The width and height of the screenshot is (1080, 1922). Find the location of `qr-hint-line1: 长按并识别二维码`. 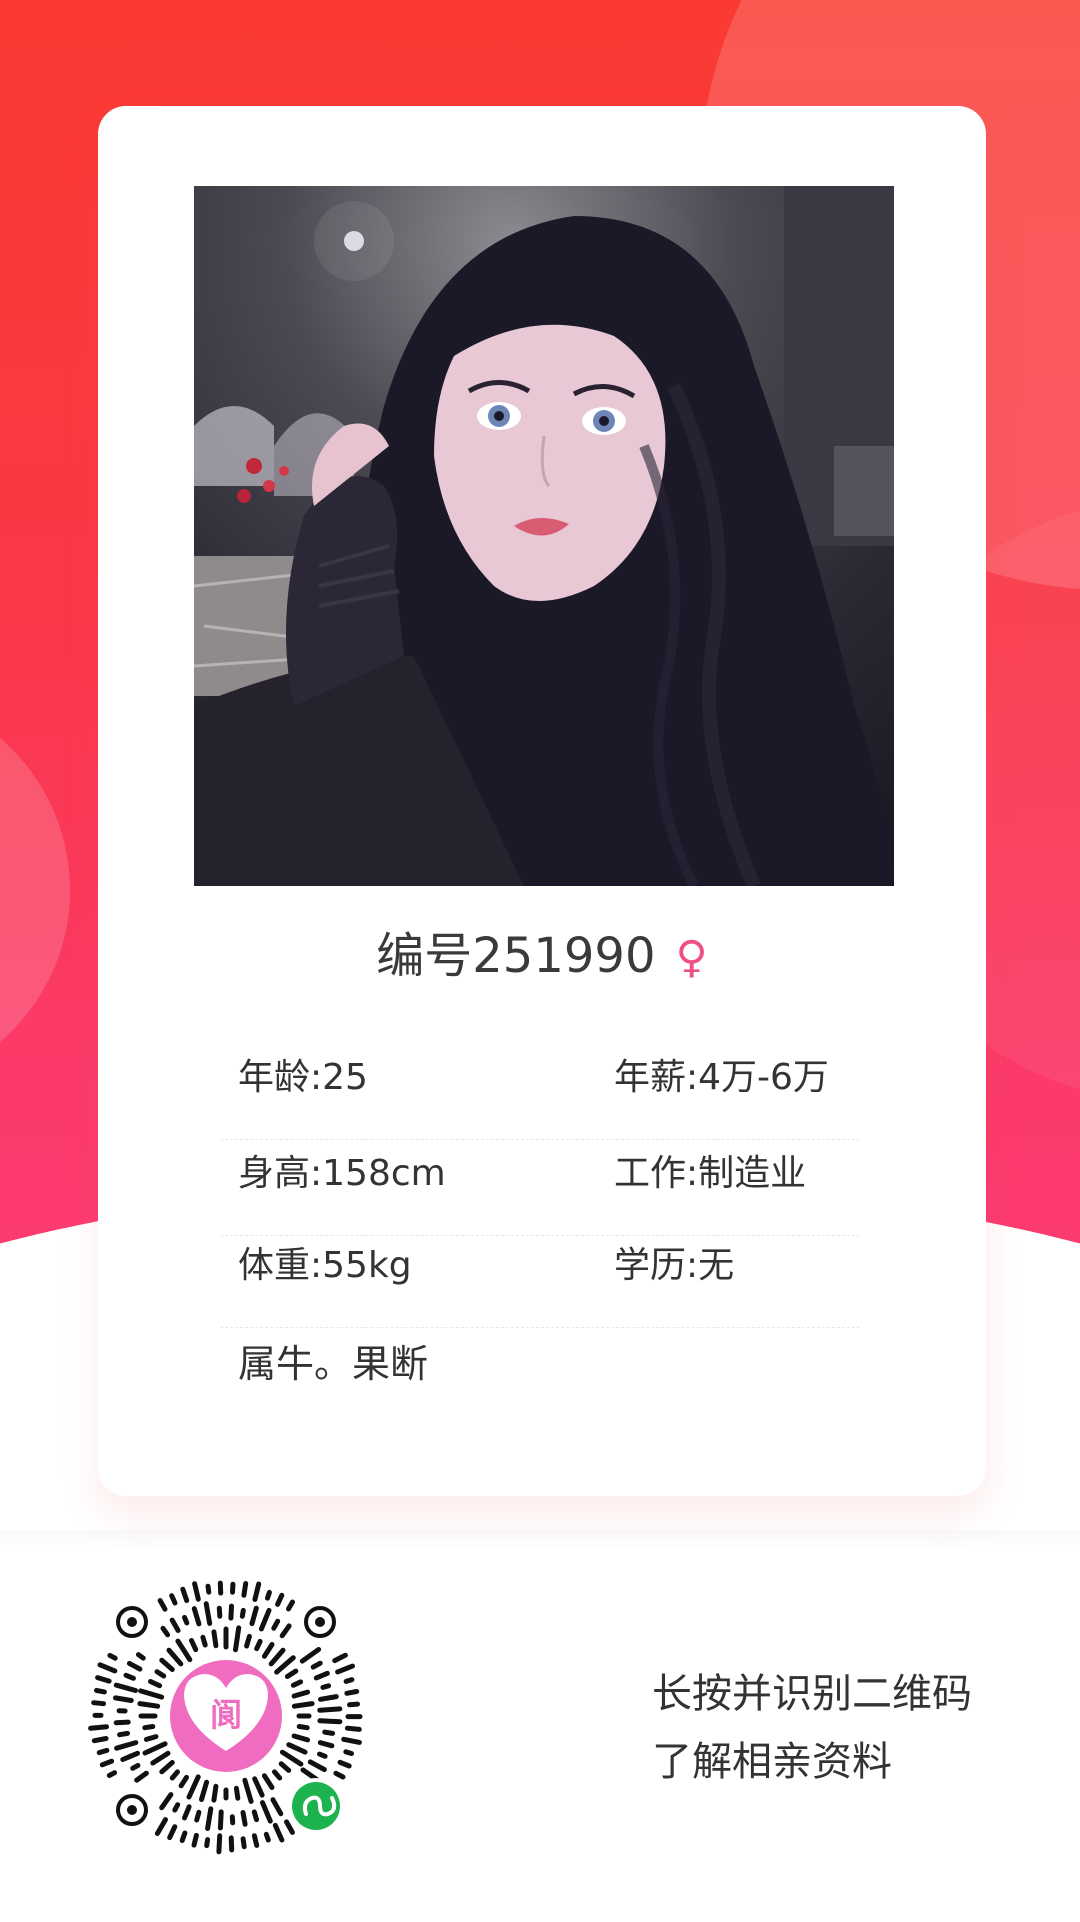

qr-hint-line1: 长按并识别二维码 is located at coordinates (812, 1694).